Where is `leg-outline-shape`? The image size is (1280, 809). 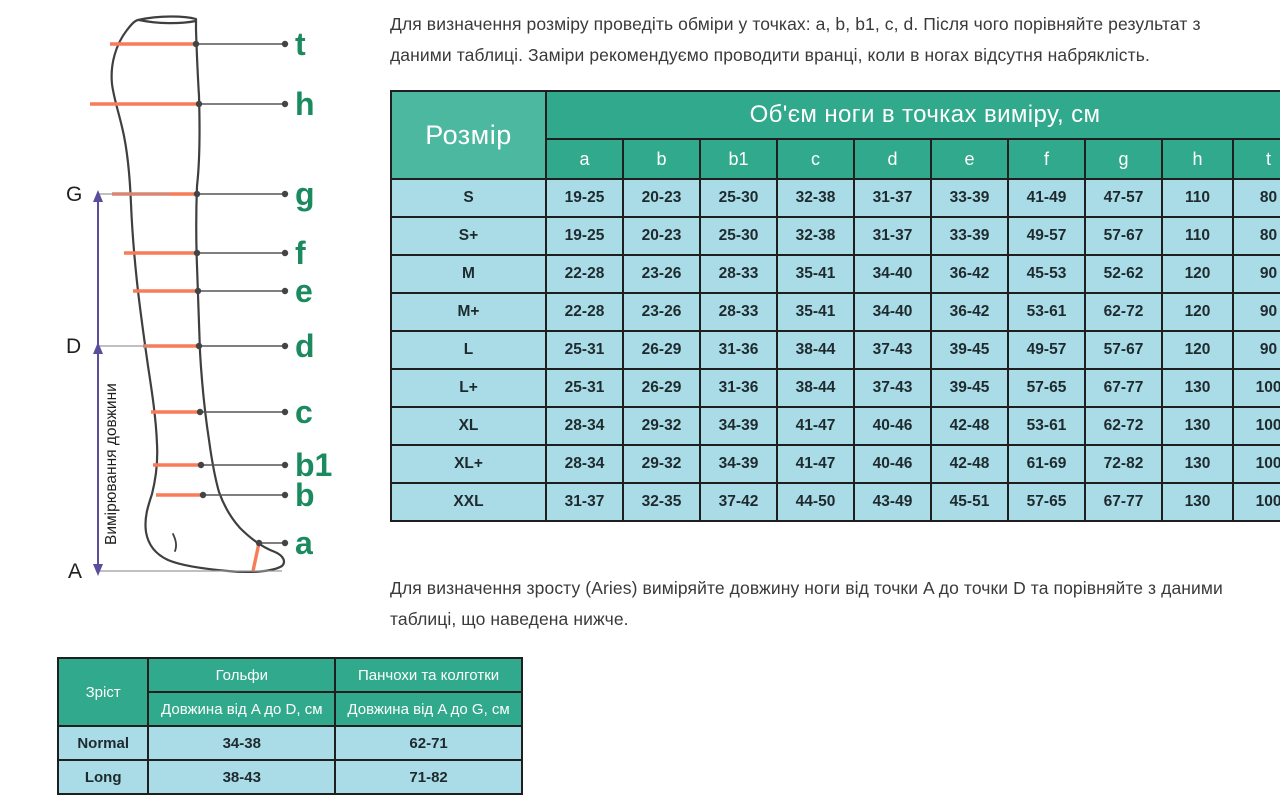
leg-outline-shape is located at coordinates (198, 294).